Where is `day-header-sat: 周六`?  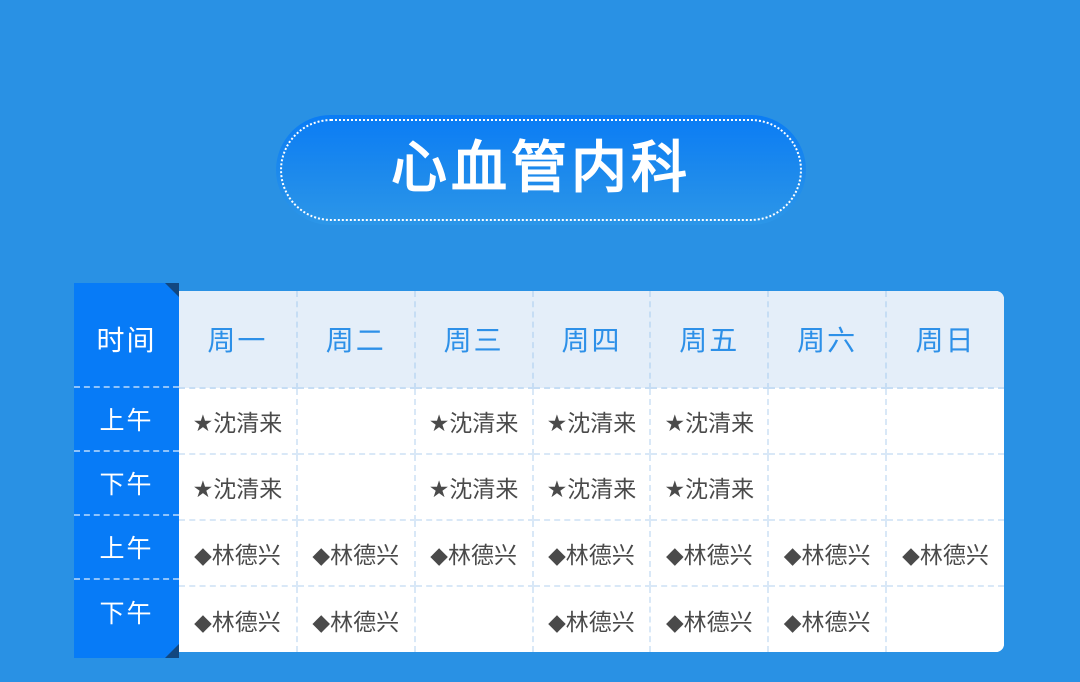 day-header-sat: 周六 is located at coordinates (828, 340).